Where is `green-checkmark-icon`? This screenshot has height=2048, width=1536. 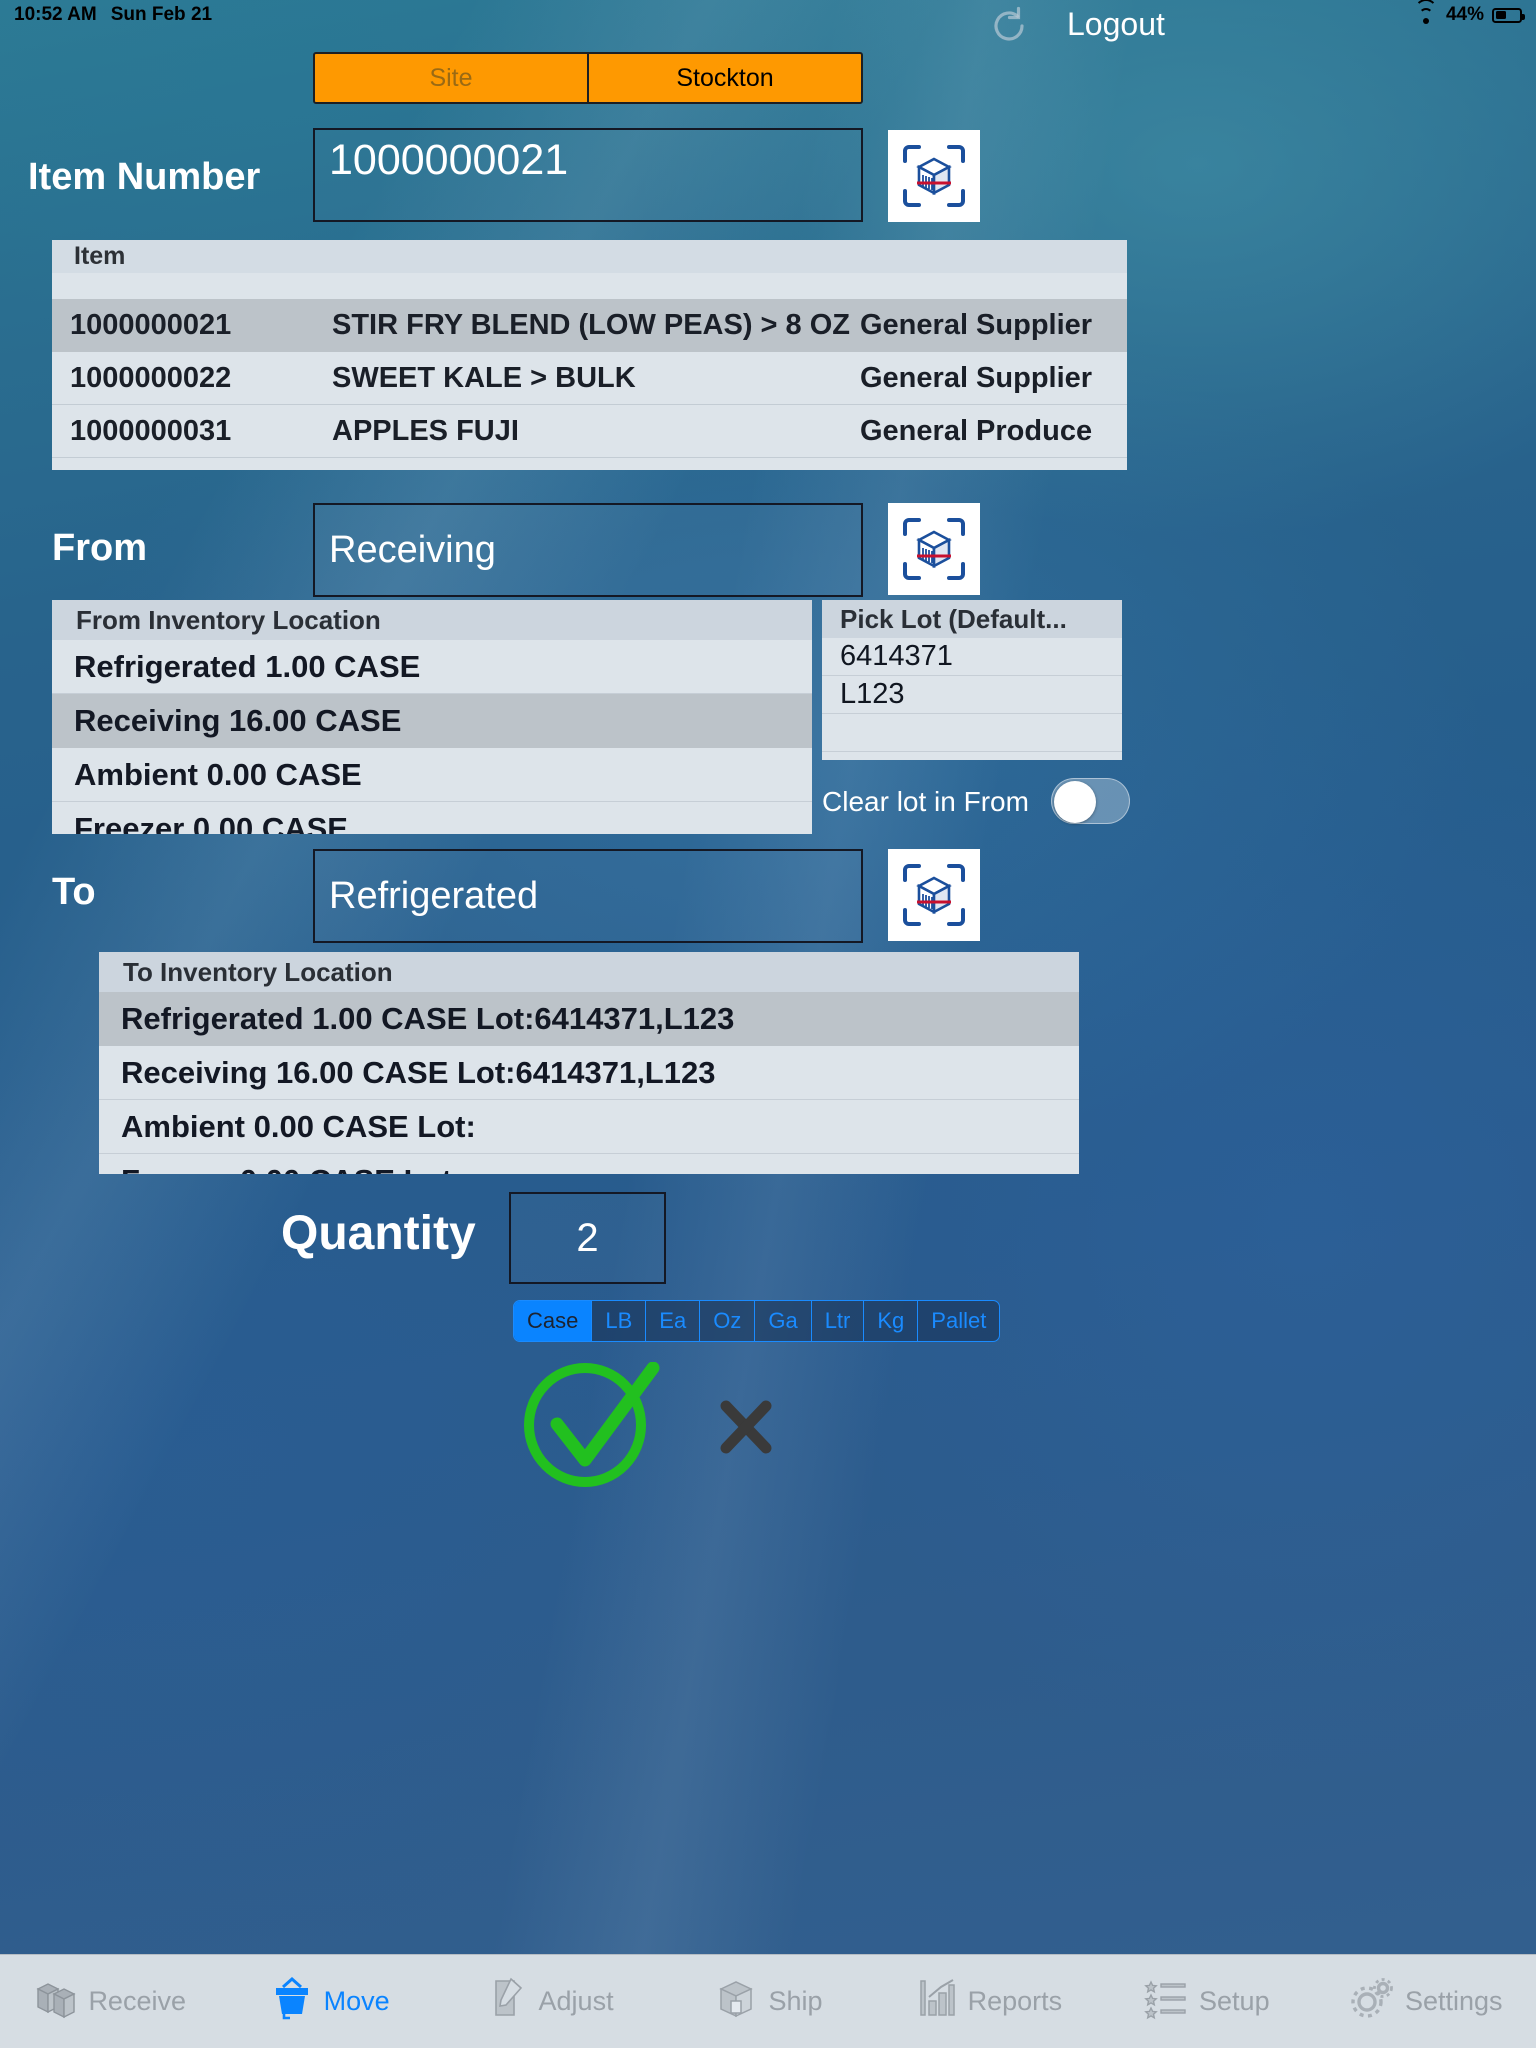 green-checkmark-icon is located at coordinates (589, 1425).